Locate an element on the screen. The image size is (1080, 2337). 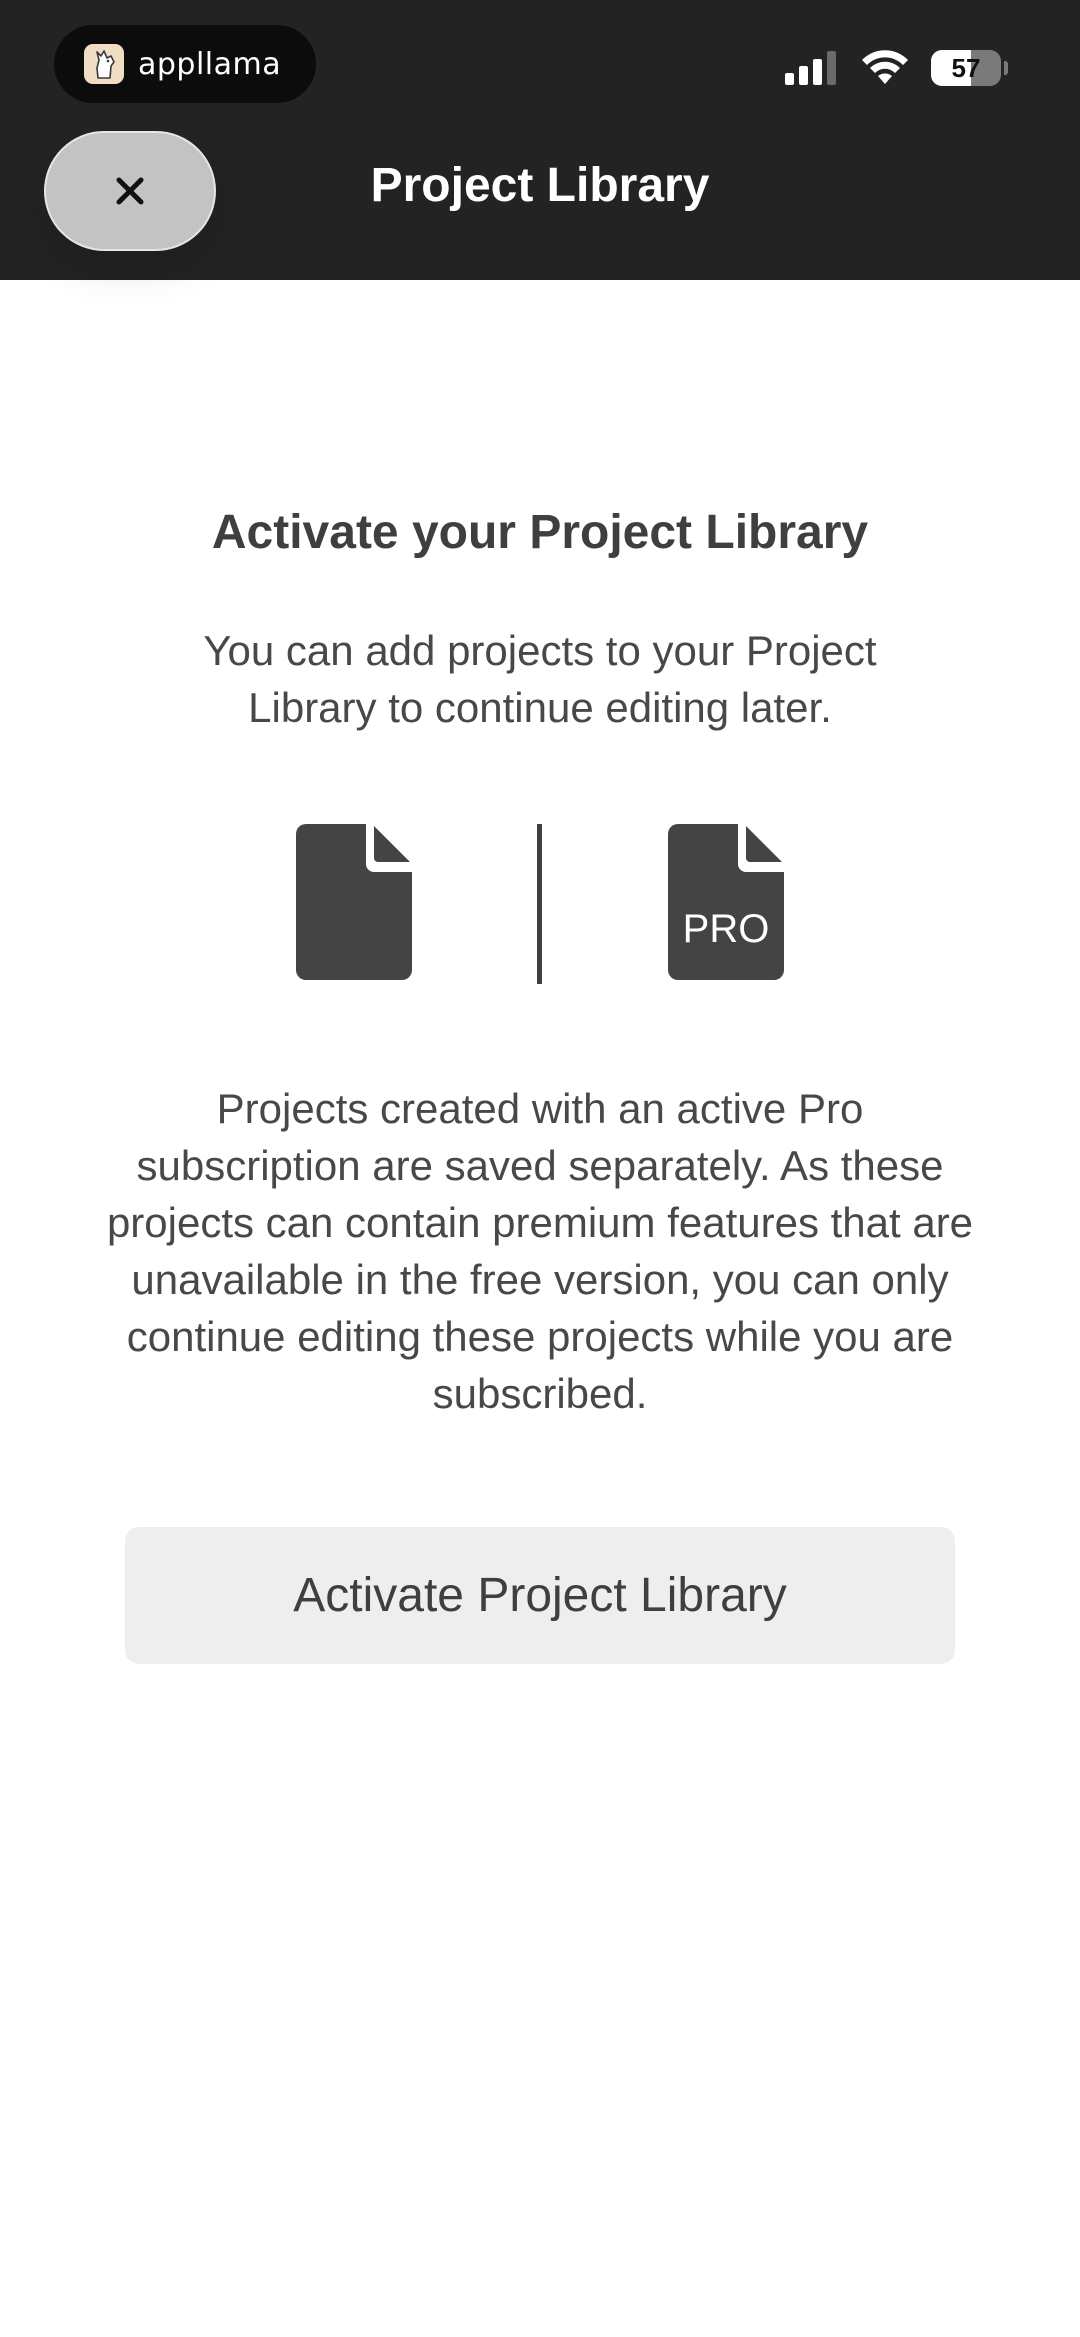
app-pill: appllama is located at coordinates (185, 64).